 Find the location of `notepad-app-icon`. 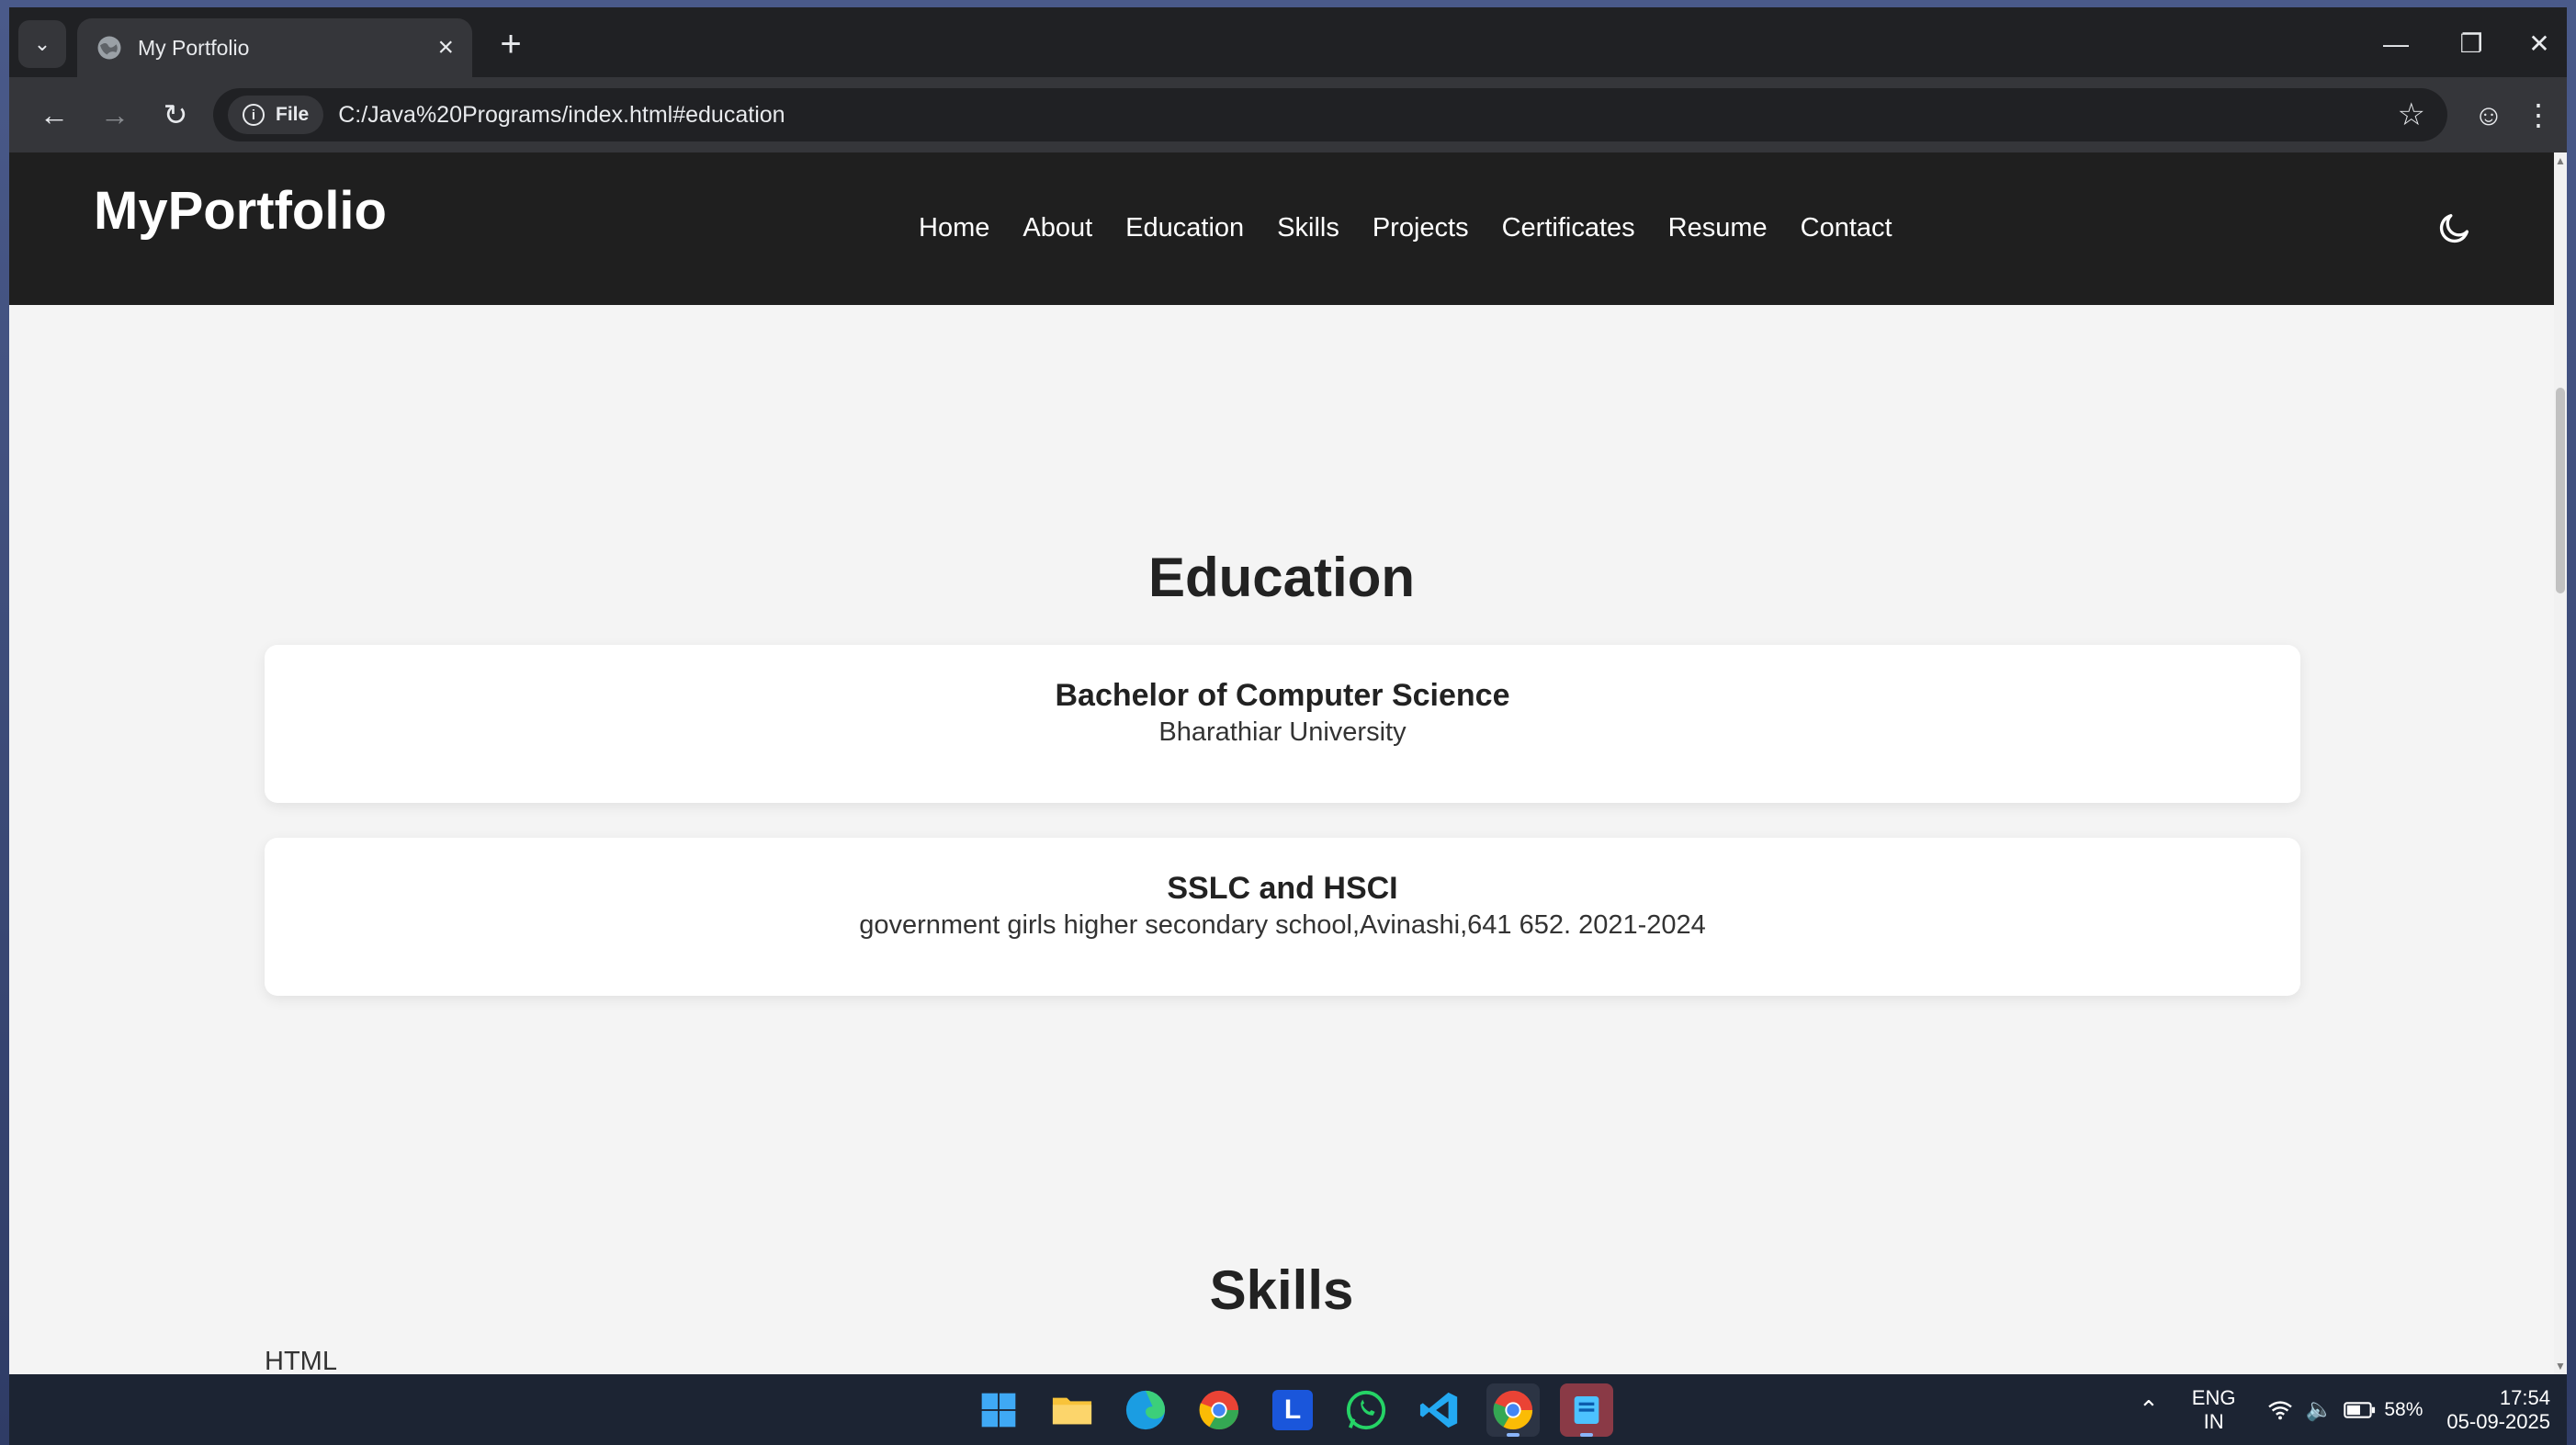

notepad-app-icon is located at coordinates (1586, 1410).